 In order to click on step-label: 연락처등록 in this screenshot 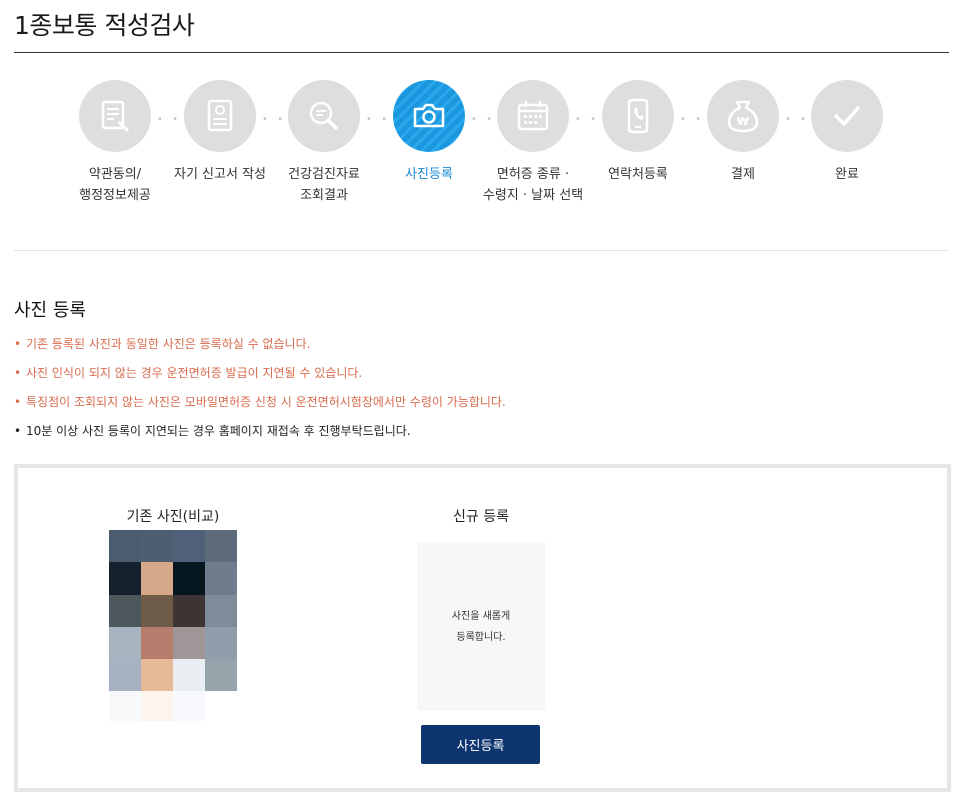, I will do `click(638, 174)`.